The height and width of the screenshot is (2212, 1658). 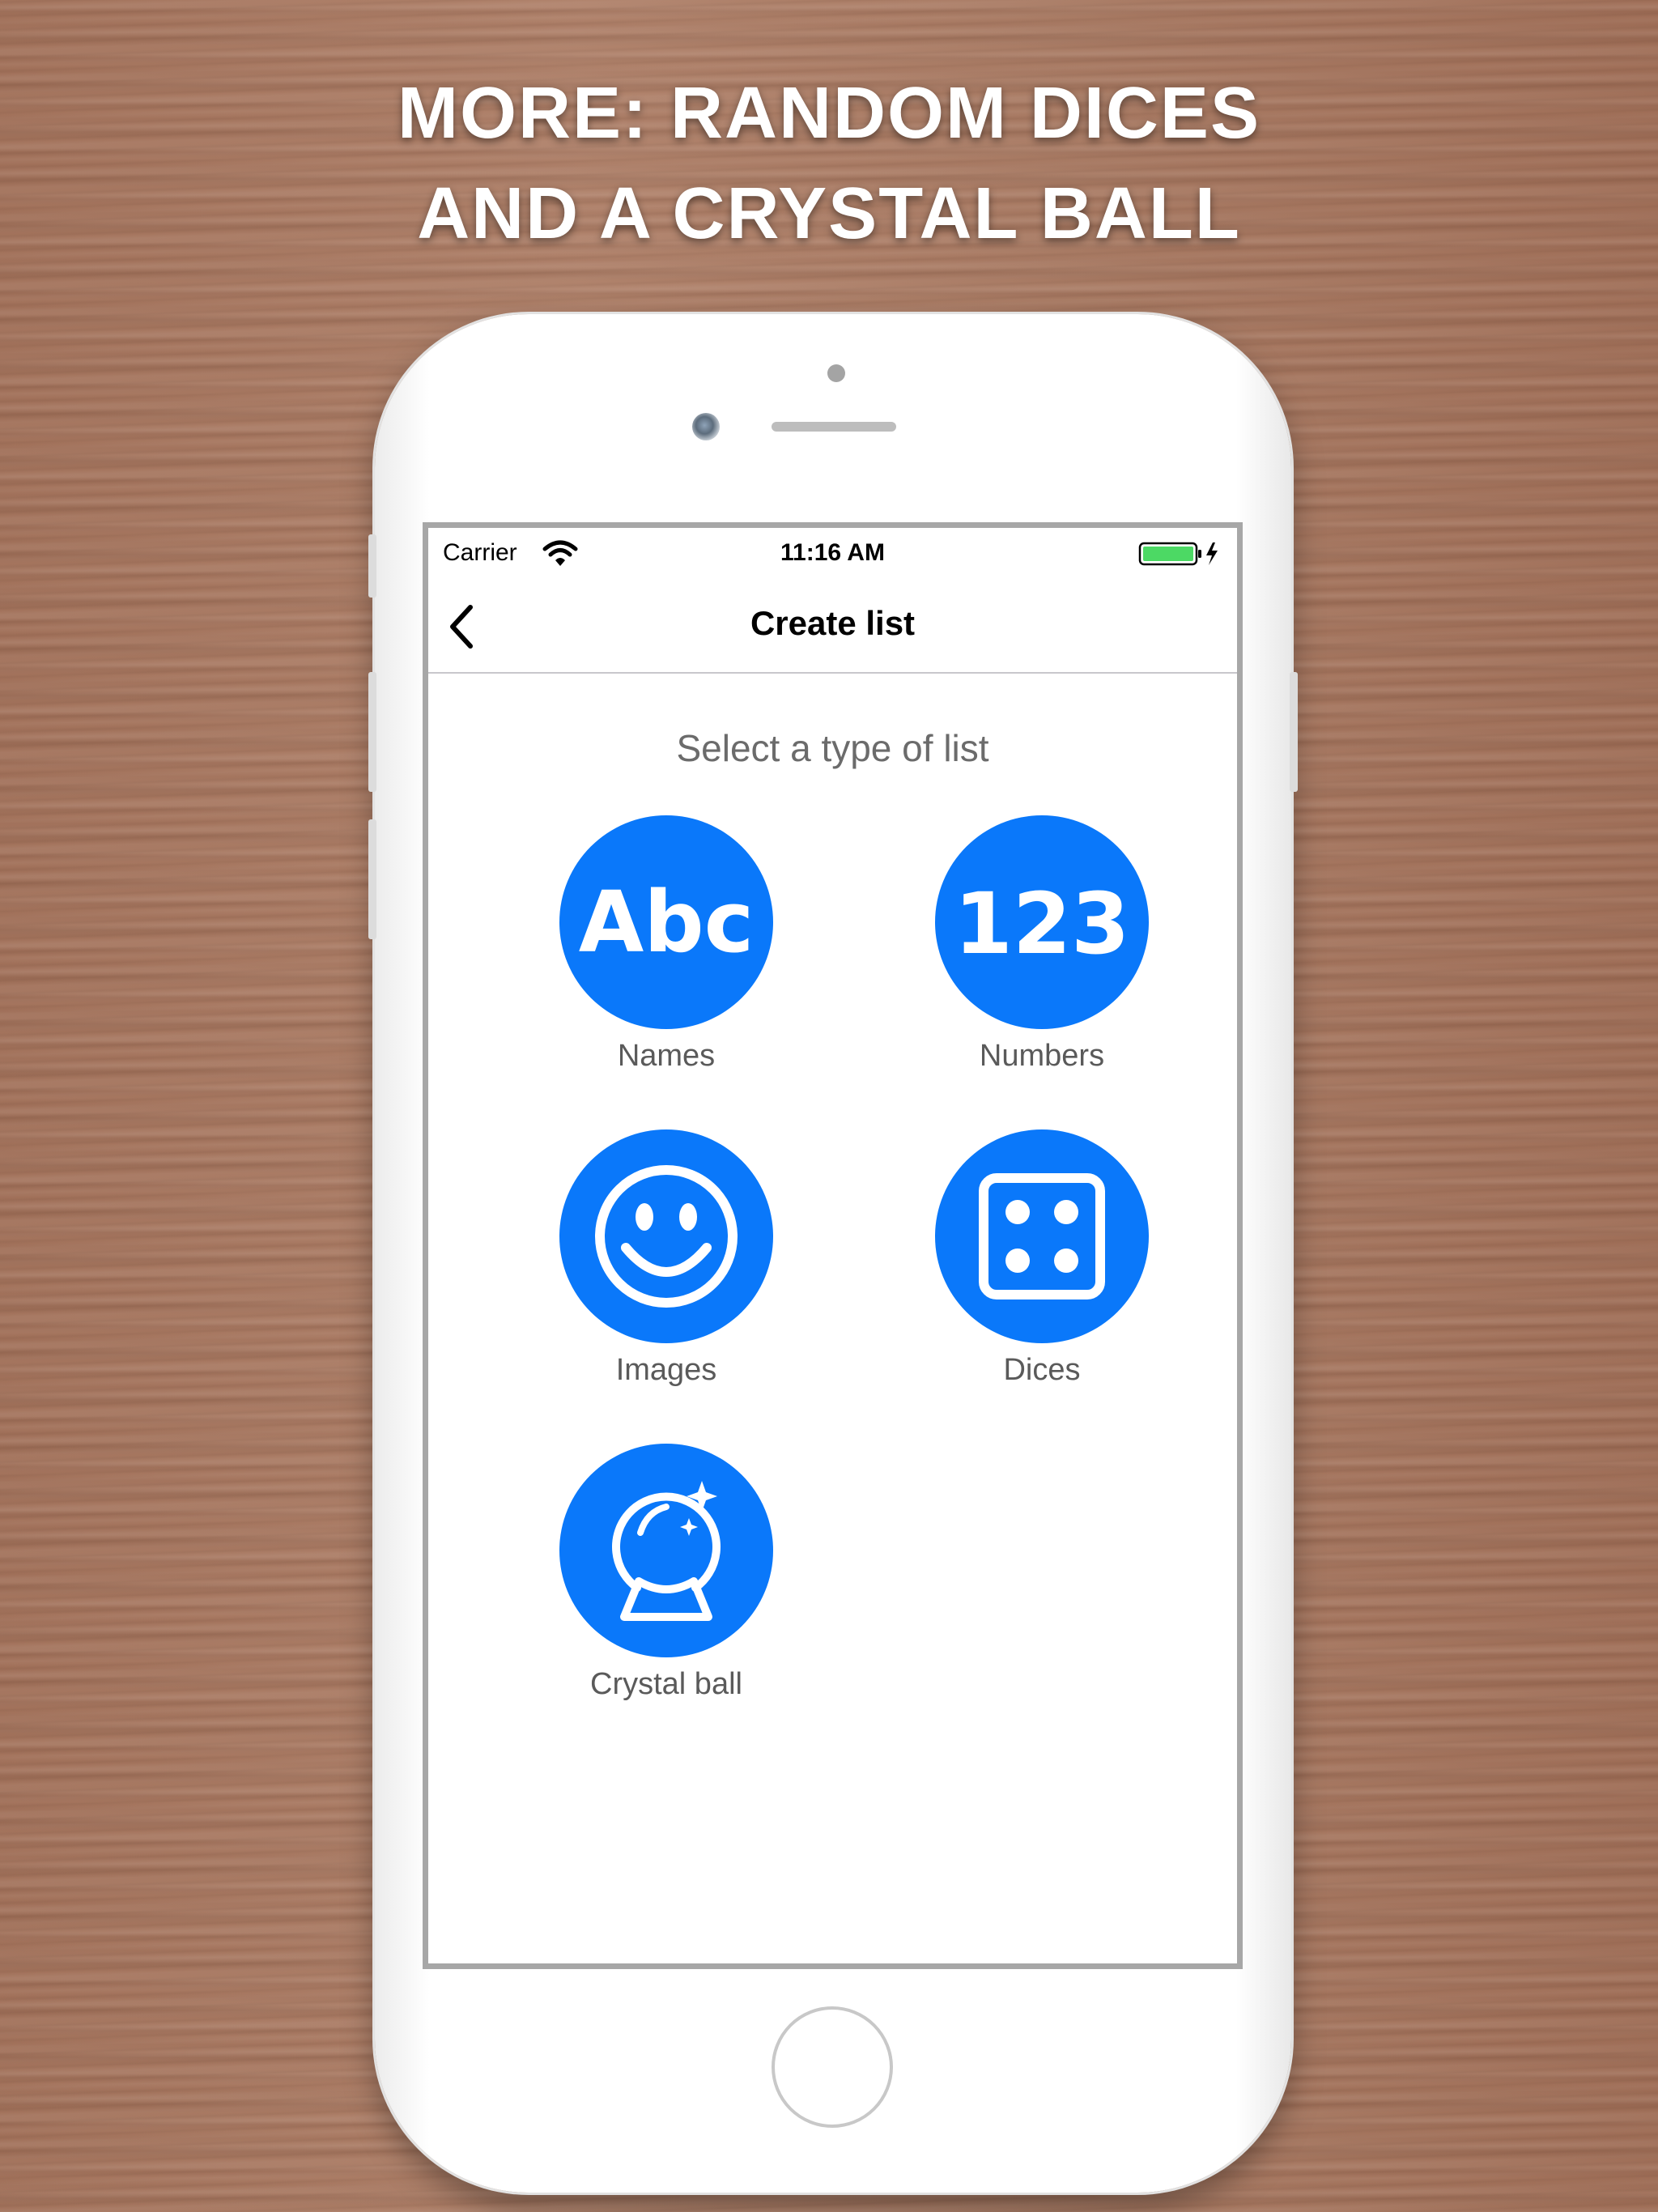 What do you see at coordinates (829, 163) in the screenshot?
I see `promo-headline: MORE: RANDOM DICES AND A CRYSTAL BALL` at bounding box center [829, 163].